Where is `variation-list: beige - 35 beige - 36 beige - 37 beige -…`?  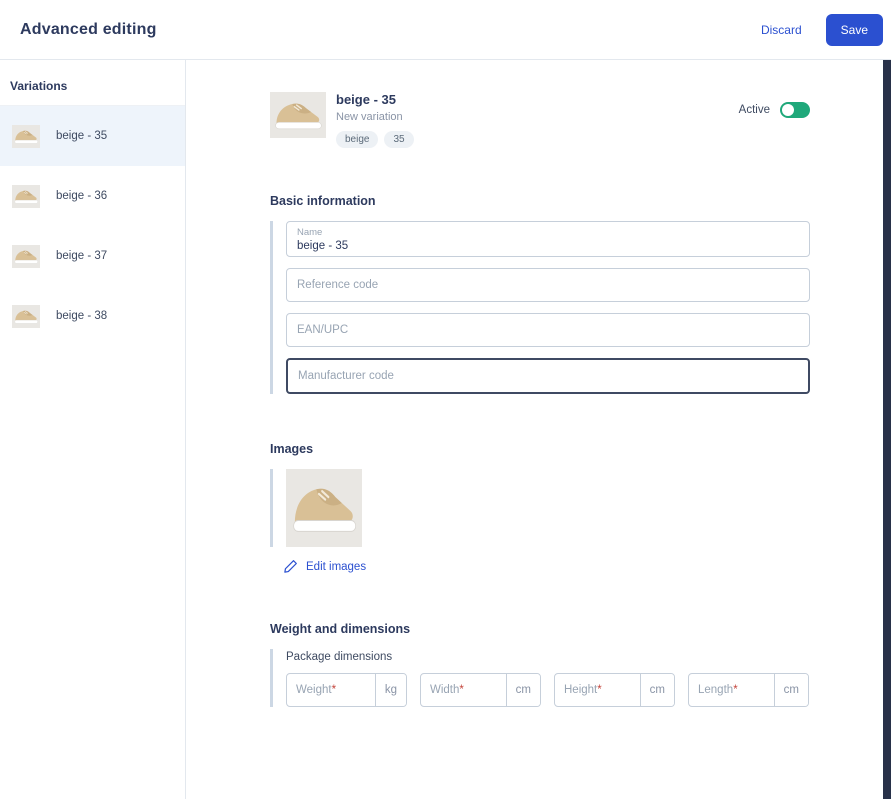
variation-list: beige - 35 beige - 36 beige - 37 beige -… is located at coordinates (92, 226).